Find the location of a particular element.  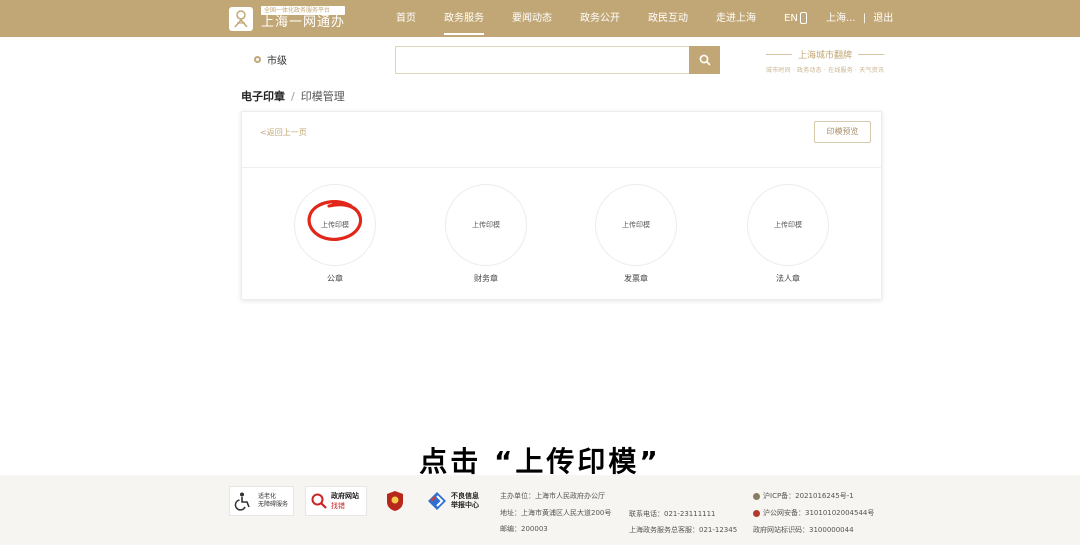

search-button is located at coordinates (704, 60).